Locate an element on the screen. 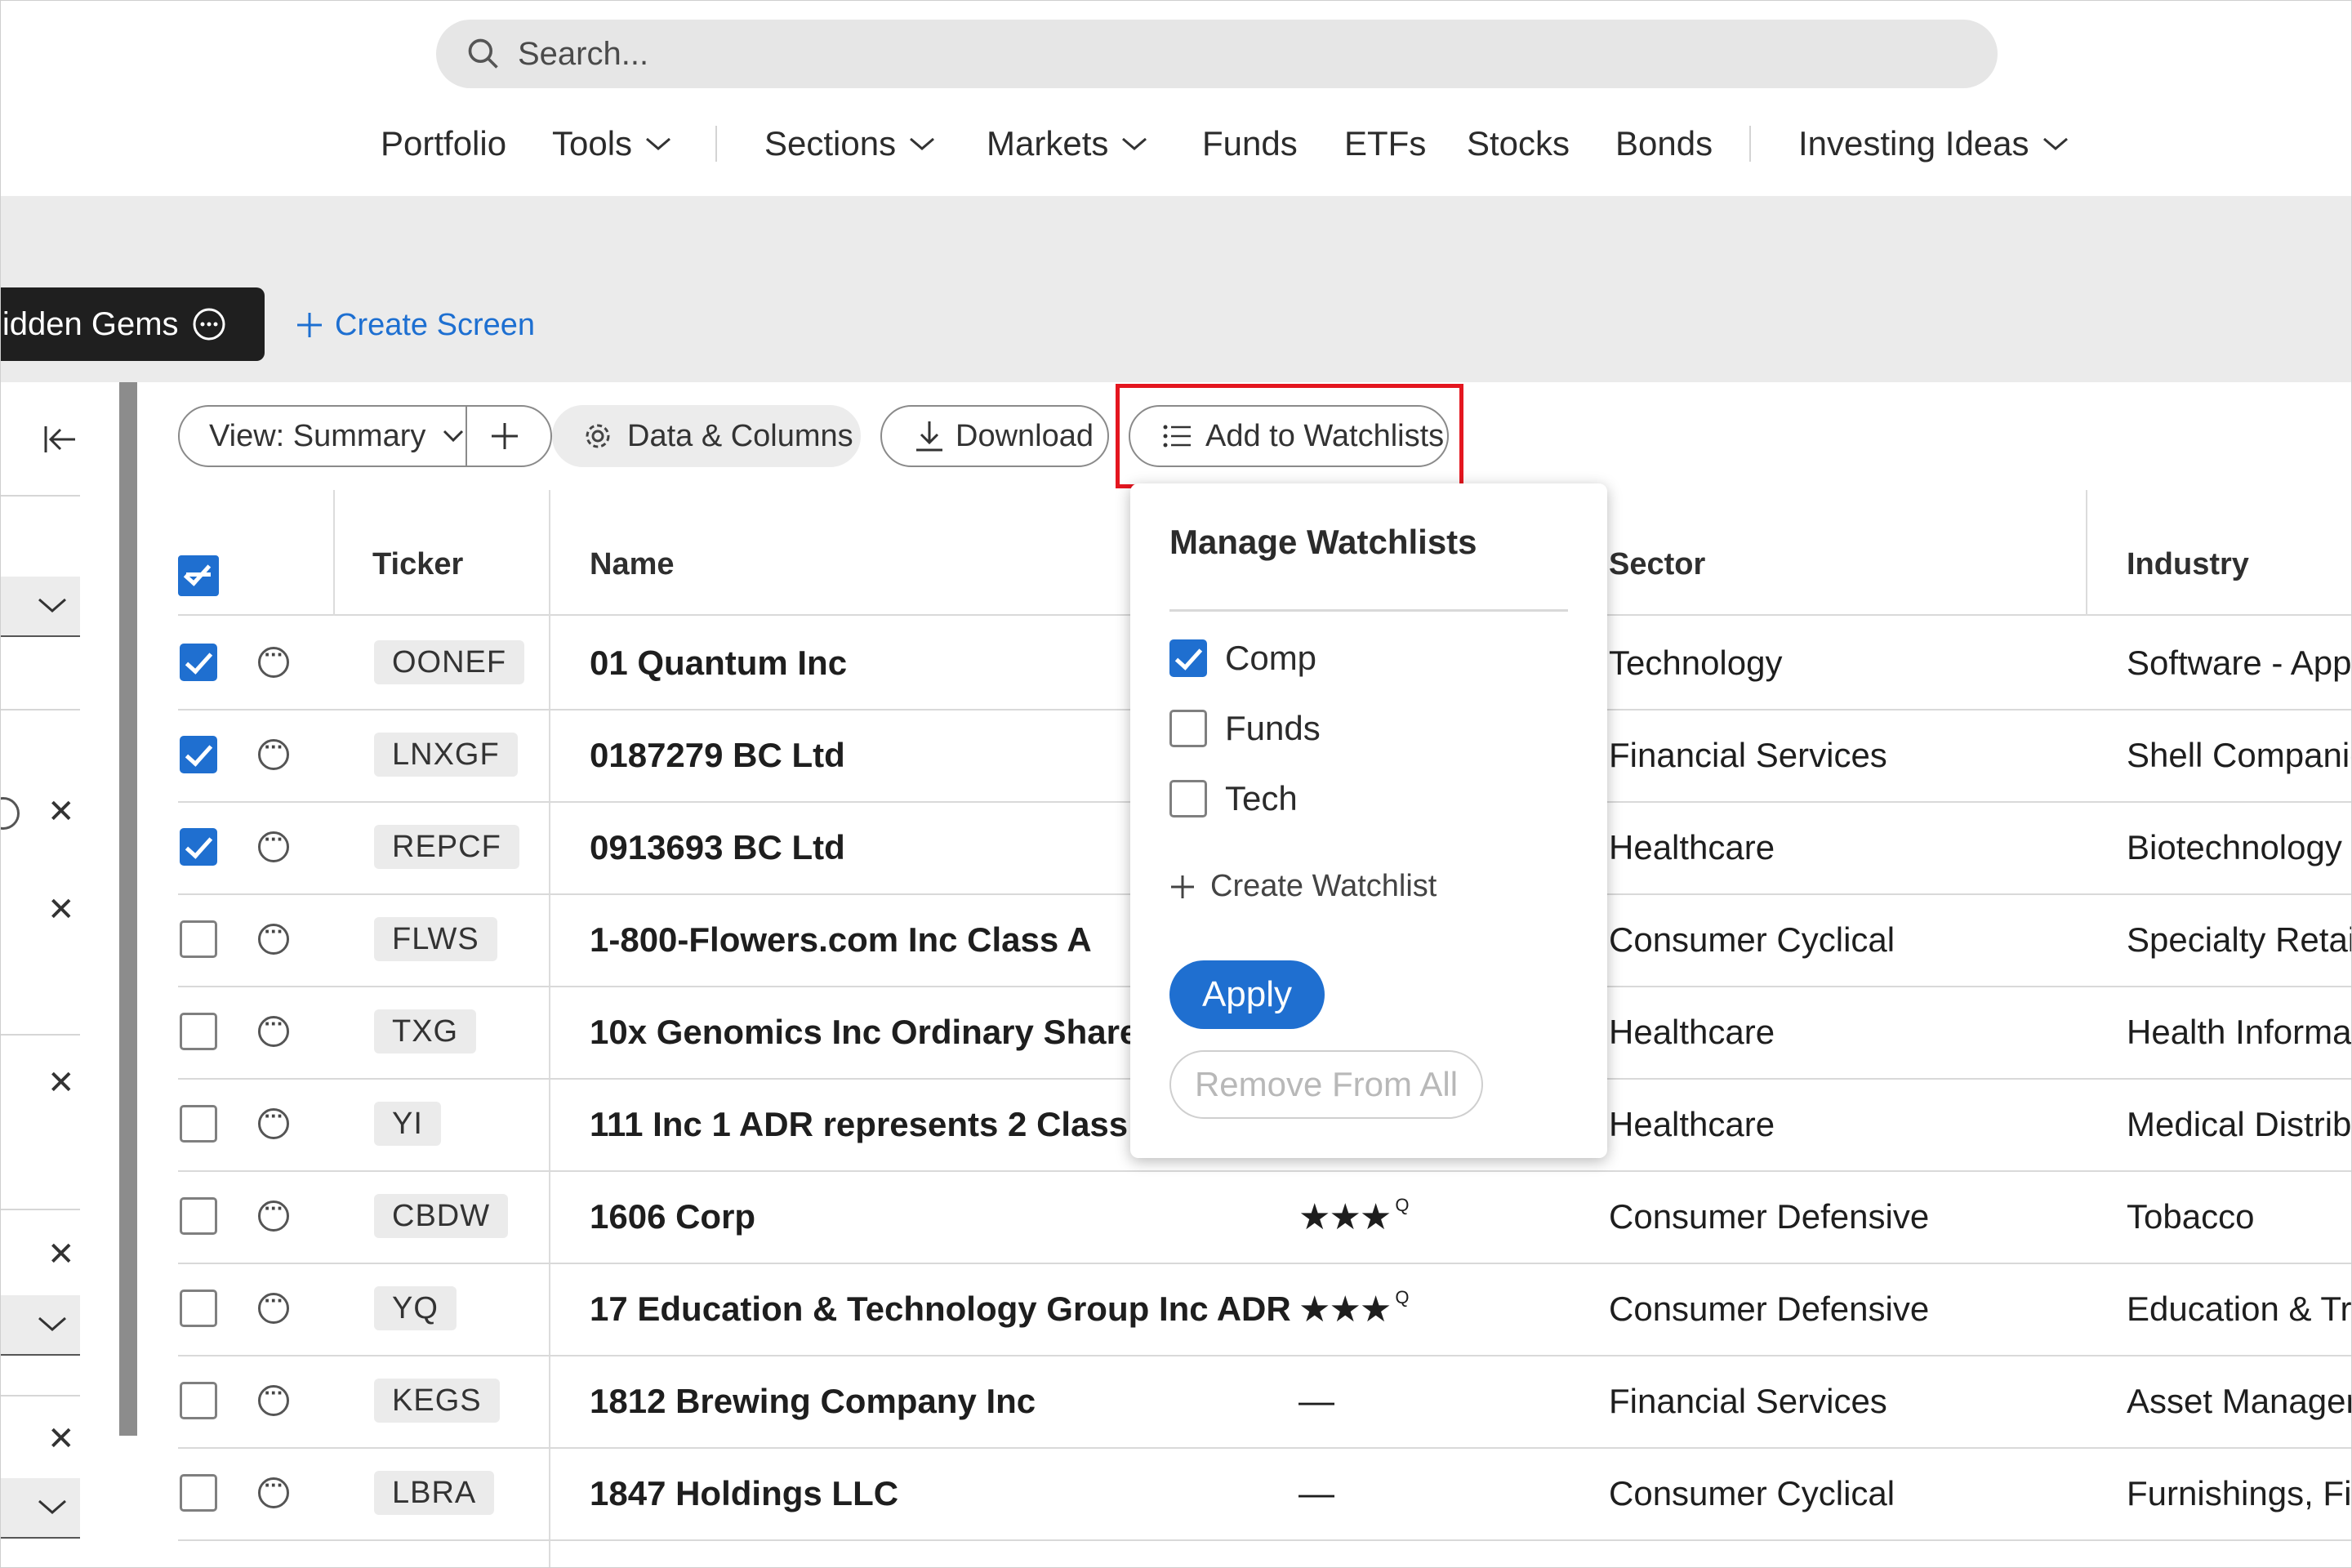 This screenshot has height=1568, width=2352. rating-qualifier: Q is located at coordinates (1402, 1297).